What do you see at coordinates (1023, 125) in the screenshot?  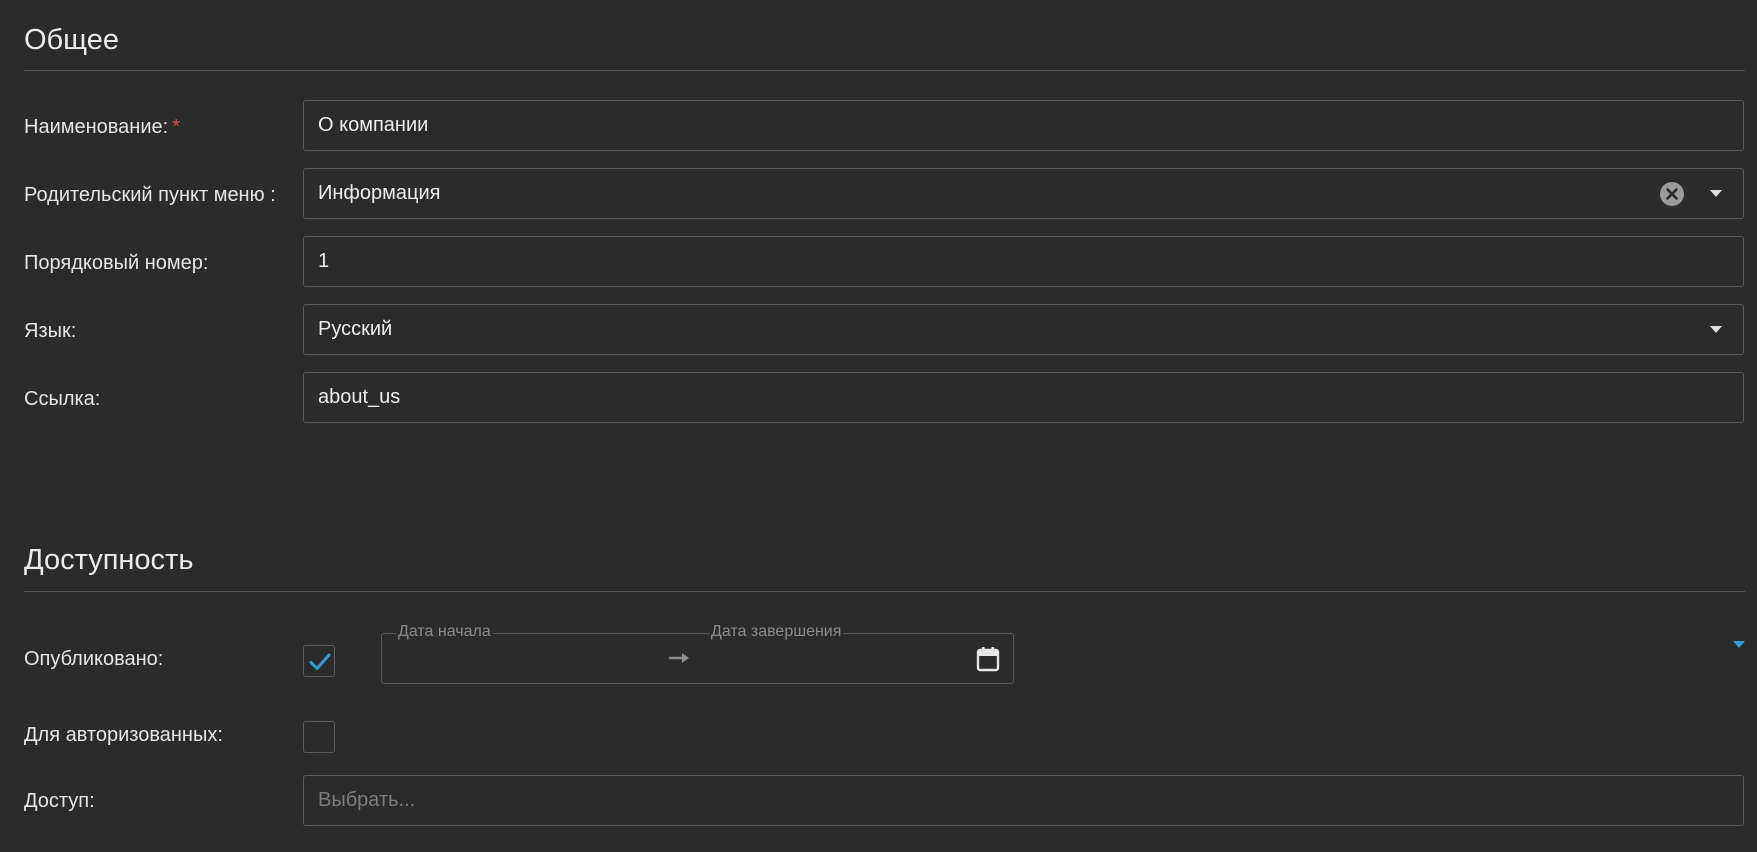 I see `name-input: О компании` at bounding box center [1023, 125].